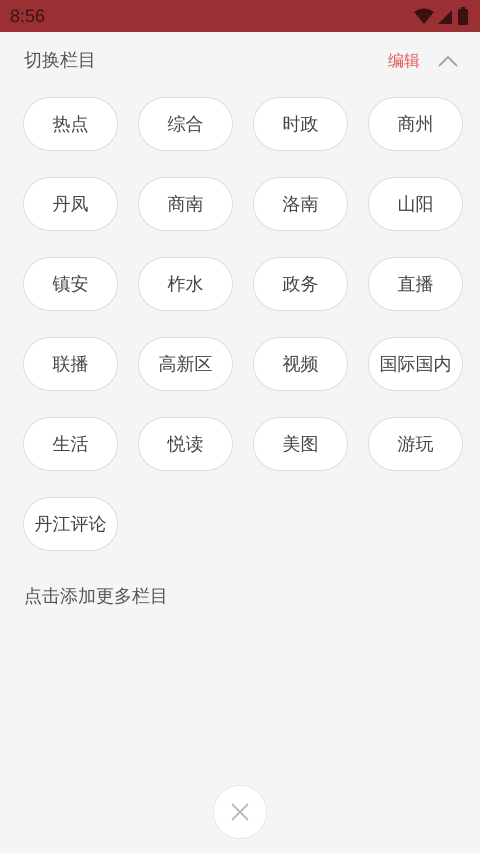 The height and width of the screenshot is (853, 480). I want to click on channel-chip: 综合, so click(185, 124).